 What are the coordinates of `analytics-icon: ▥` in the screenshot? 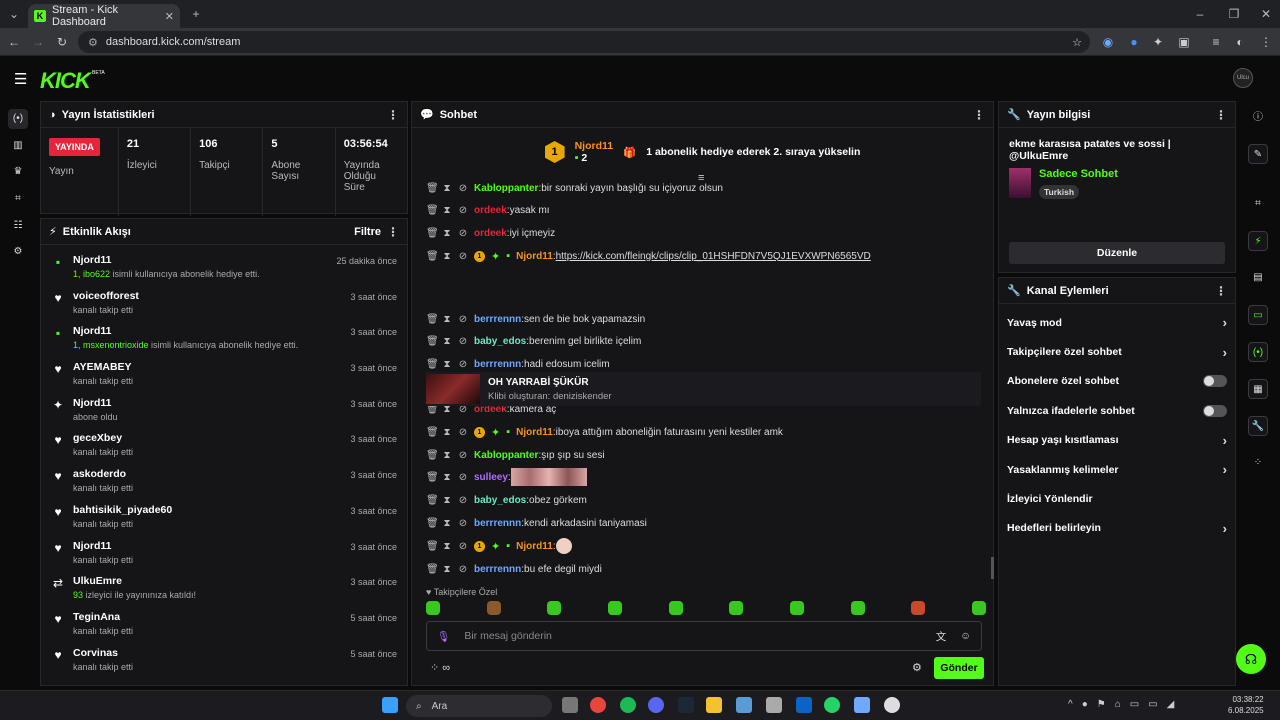 It's located at (18, 146).